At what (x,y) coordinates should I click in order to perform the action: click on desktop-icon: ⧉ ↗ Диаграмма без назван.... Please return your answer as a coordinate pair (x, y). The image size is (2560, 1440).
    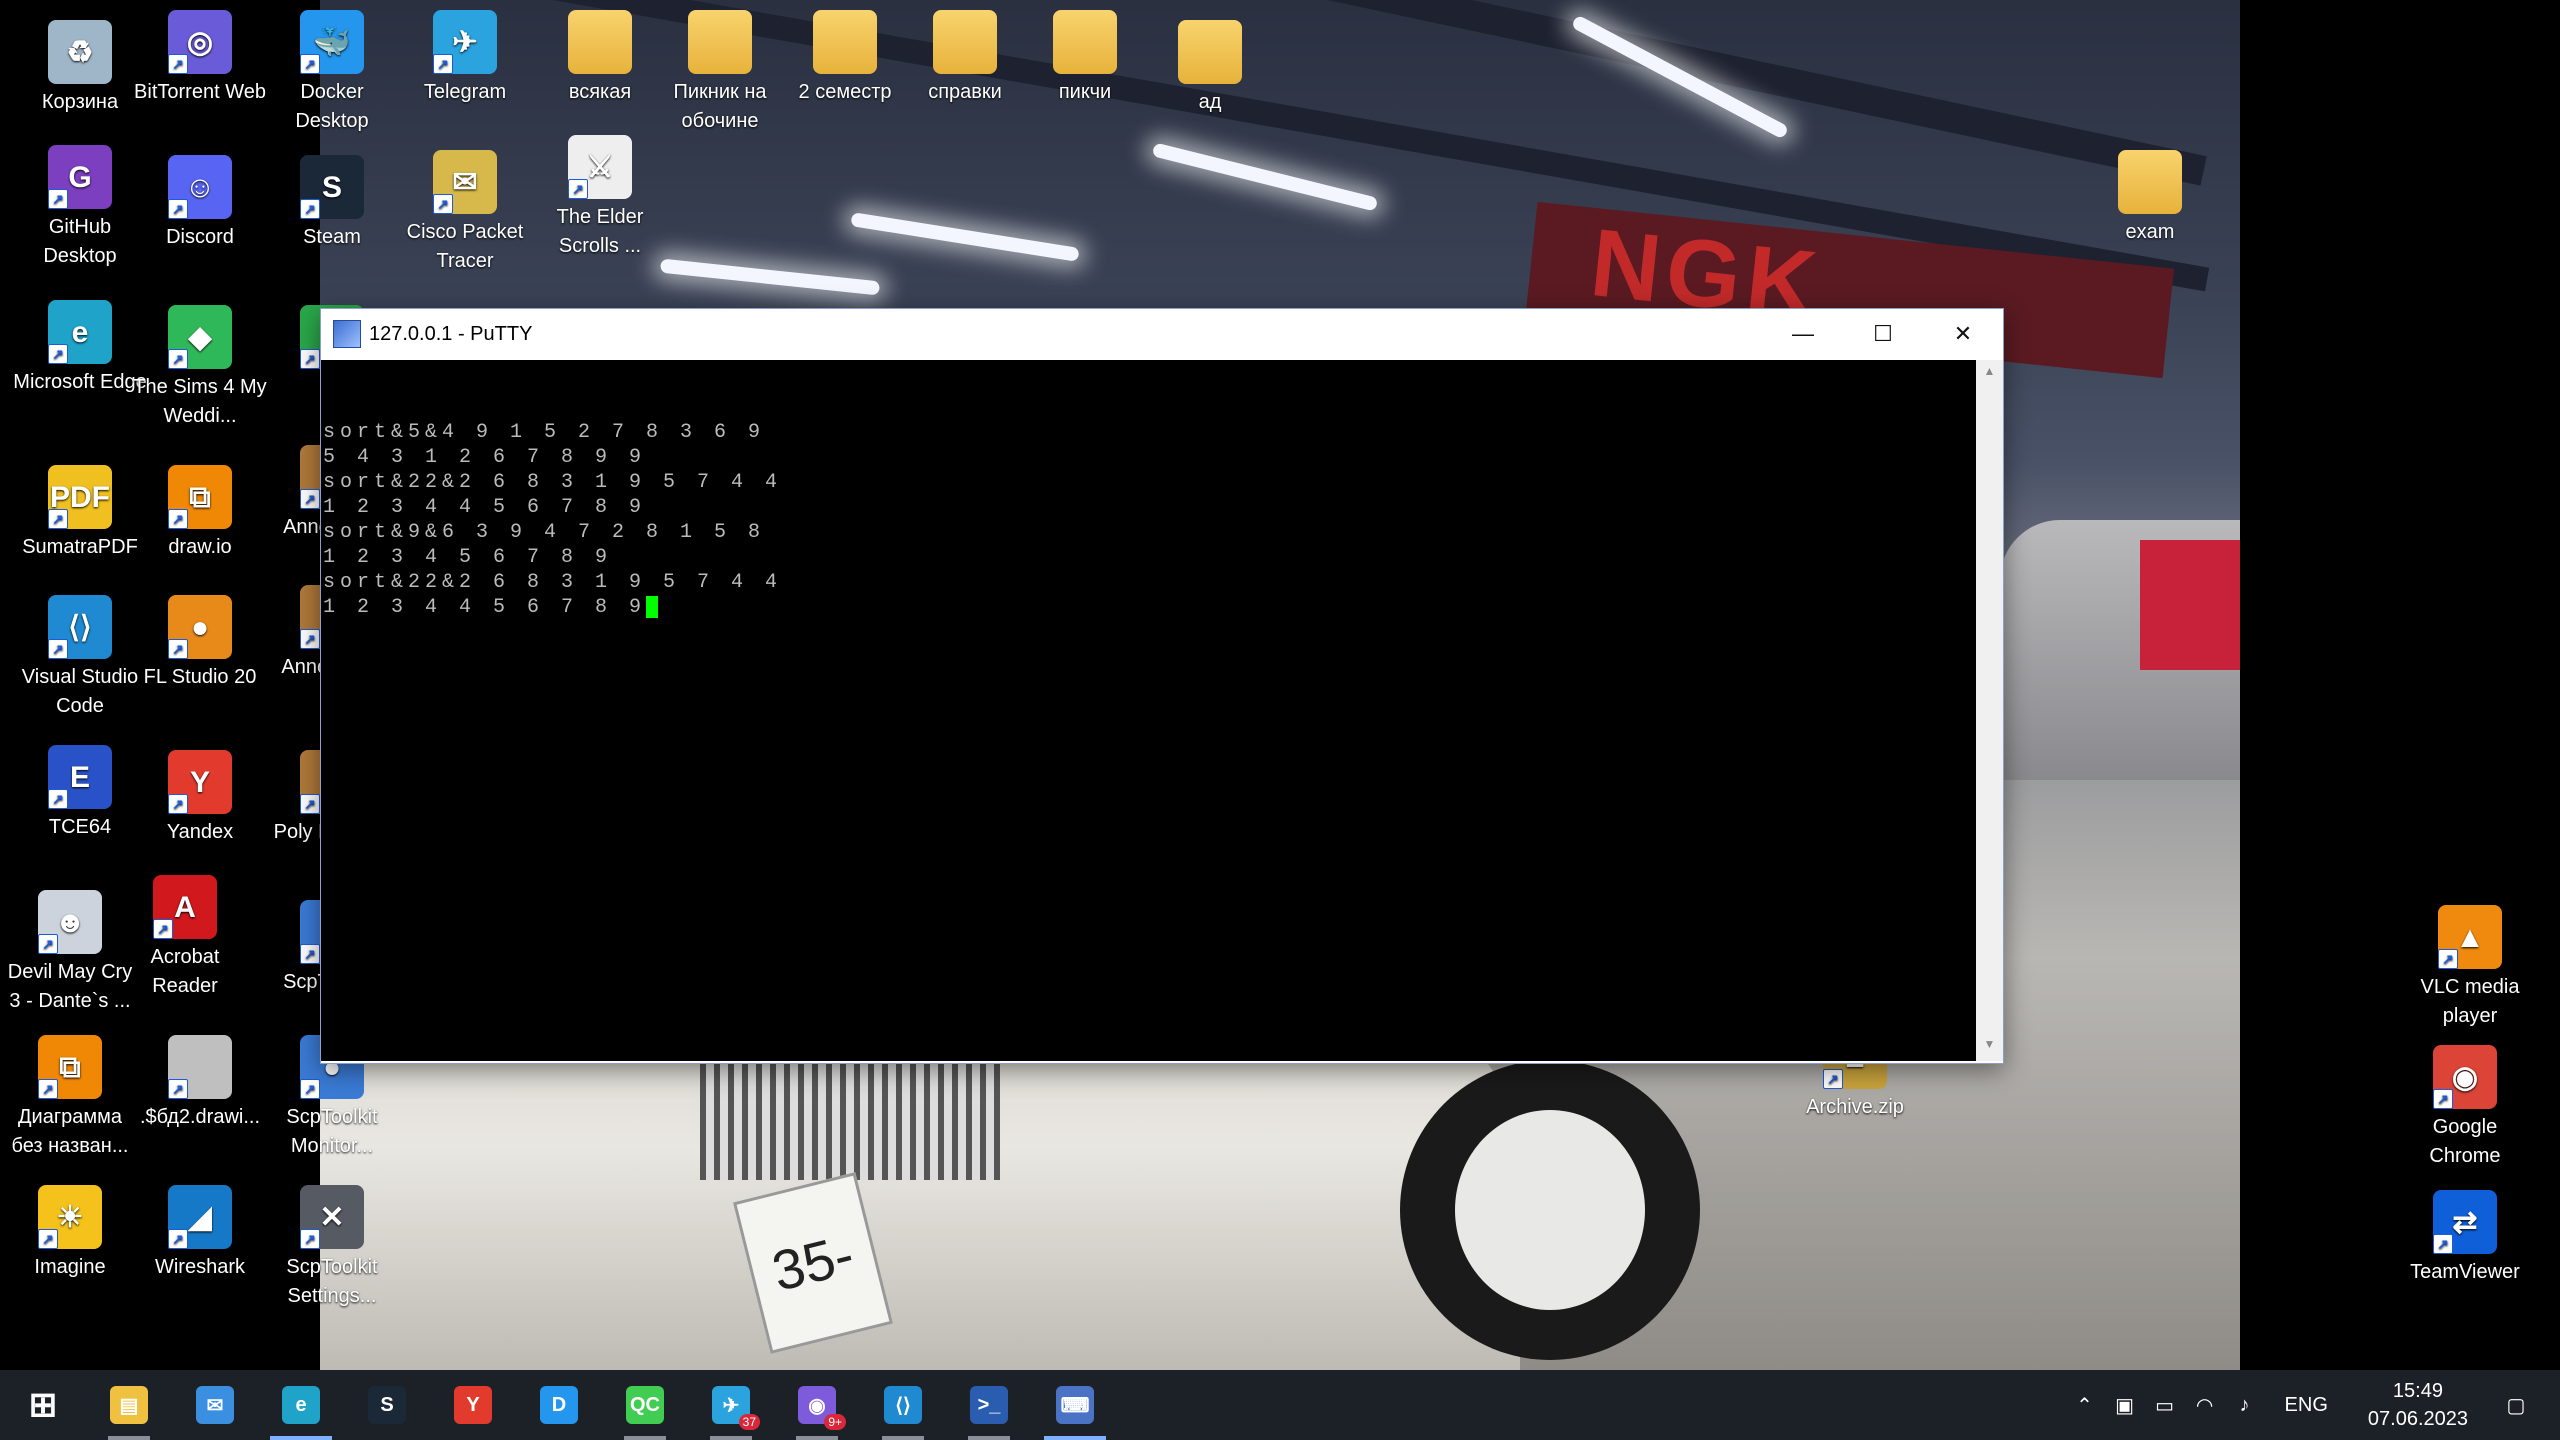
    Looking at the image, I should click on (70, 1098).